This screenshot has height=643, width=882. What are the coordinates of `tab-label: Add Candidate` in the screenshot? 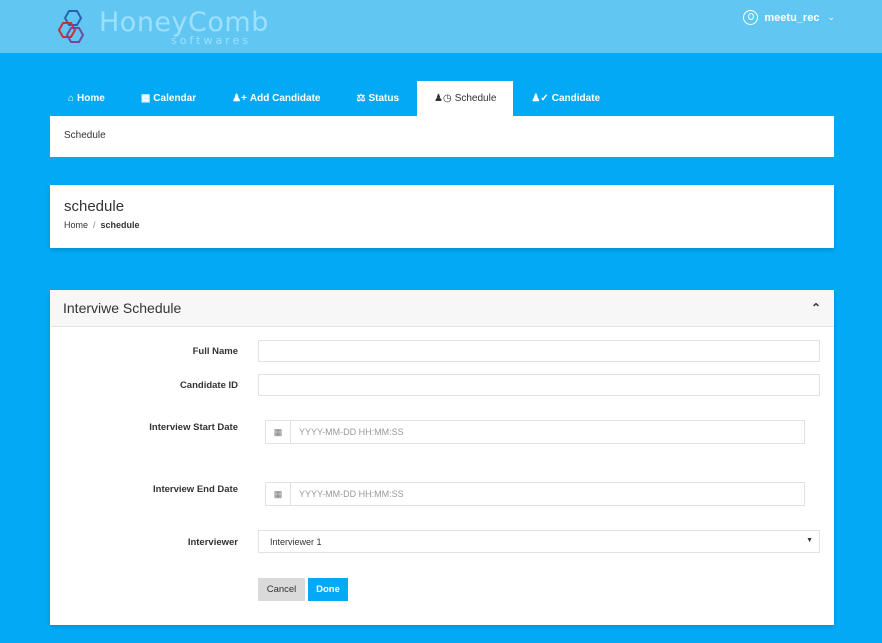 It's located at (285, 98).